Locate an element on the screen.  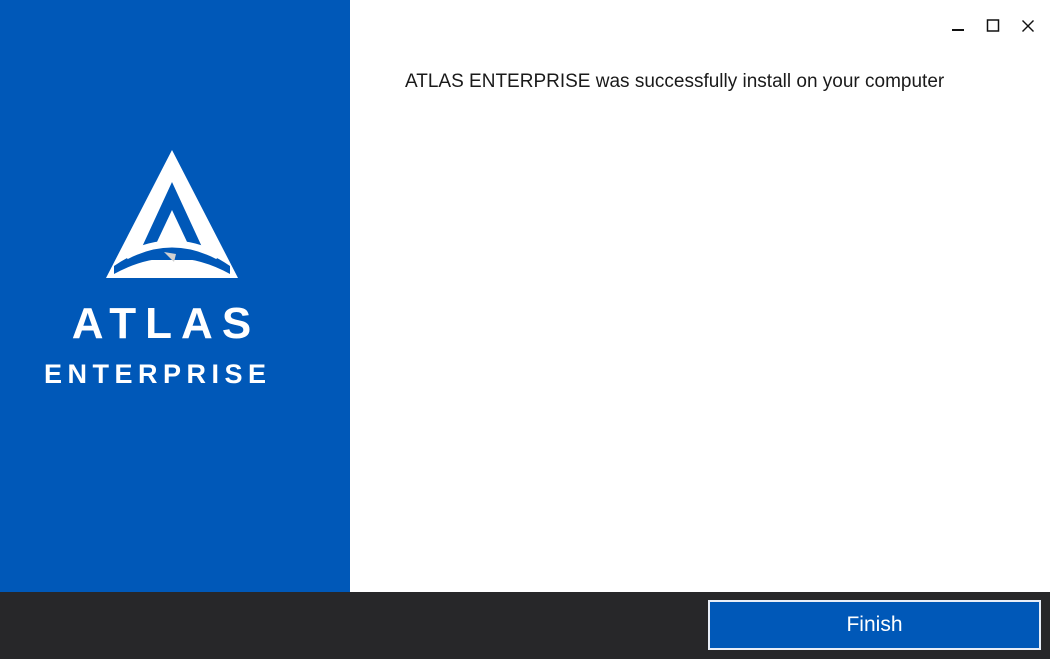
maximize-icon is located at coordinates (992, 25).